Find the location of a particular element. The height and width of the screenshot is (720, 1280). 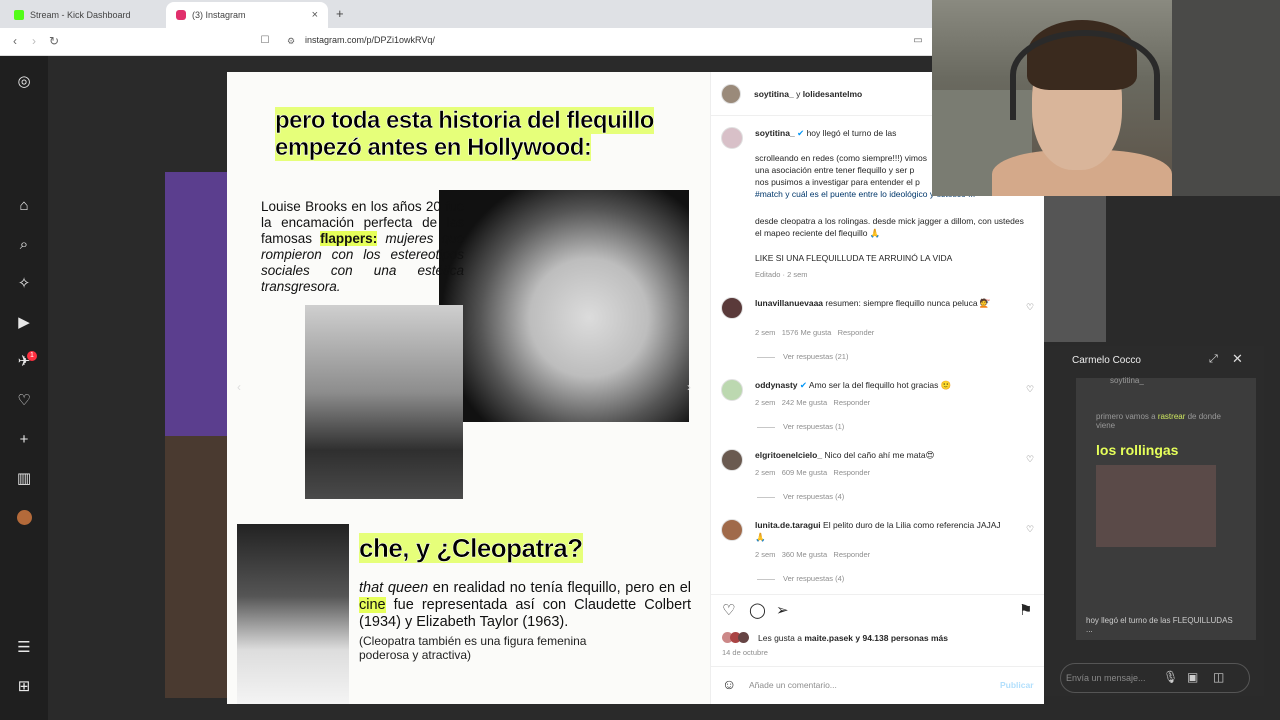

comment-username: lunavillanuevaaa is located at coordinates (789, 303).